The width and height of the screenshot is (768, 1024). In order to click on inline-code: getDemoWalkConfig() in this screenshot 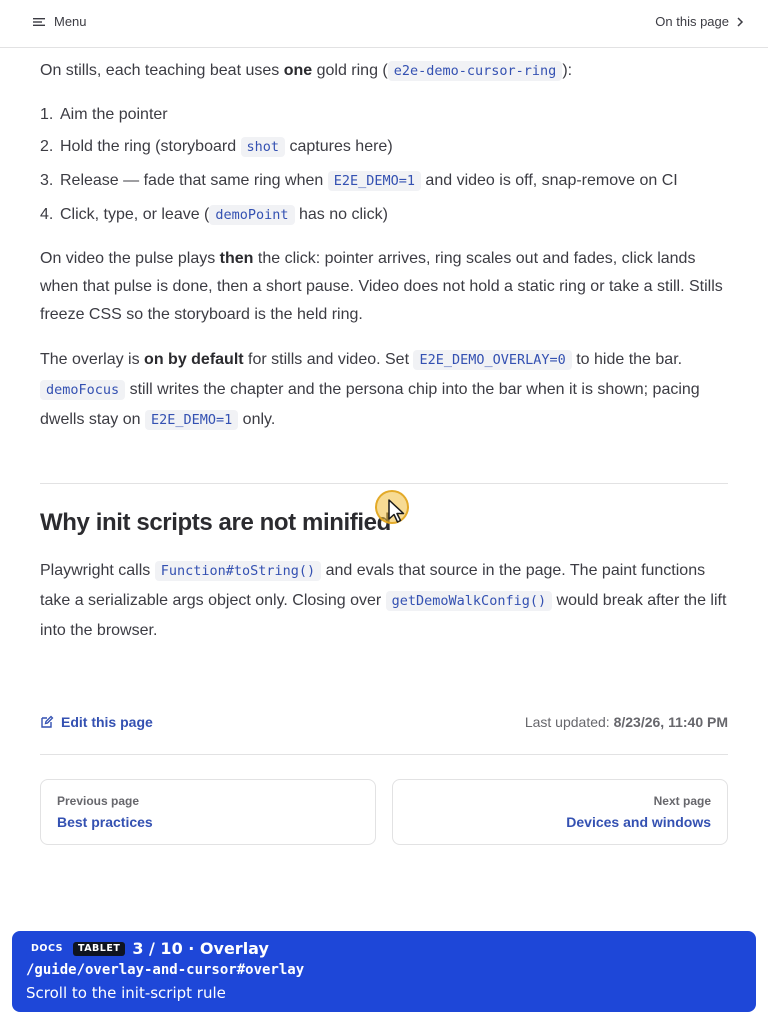, I will do `click(469, 601)`.